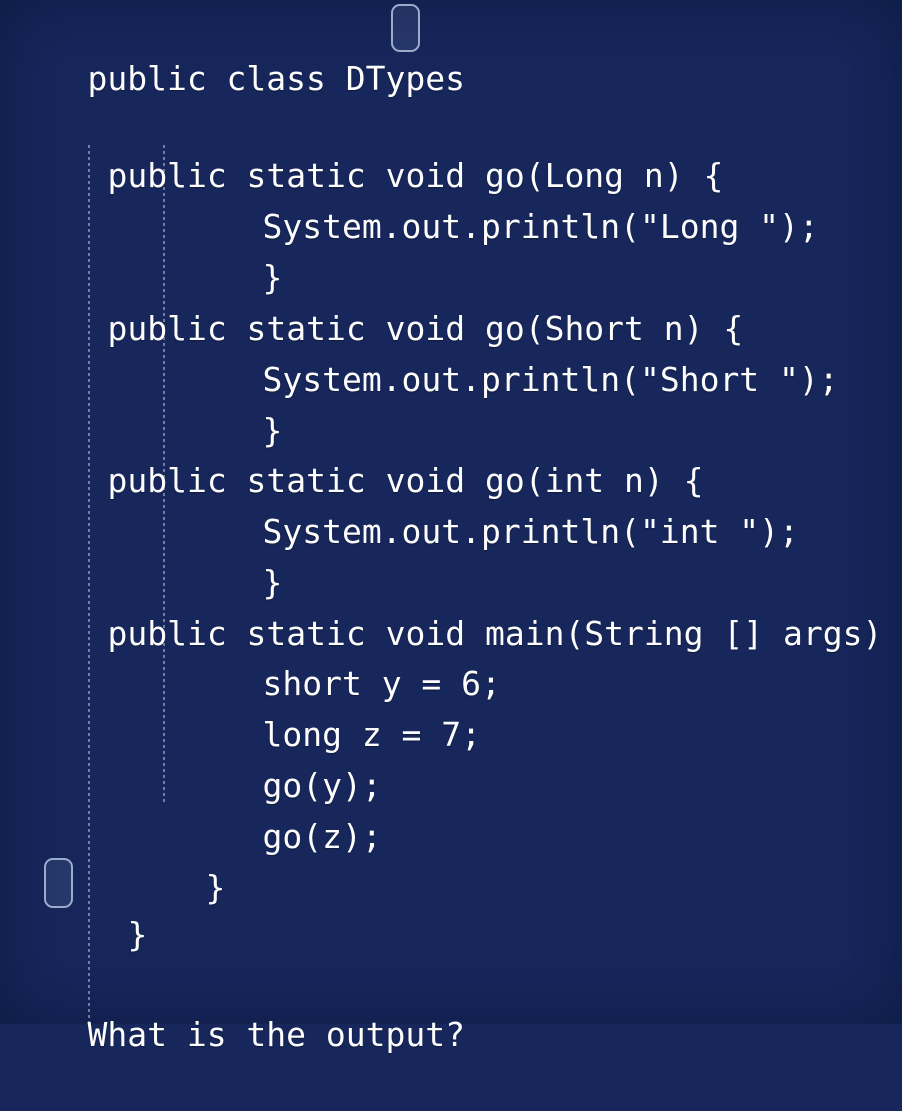 This screenshot has width=902, height=1111. What do you see at coordinates (490, 503) in the screenshot?
I see `code-line-println-int: System.out.println("int ");` at bounding box center [490, 503].